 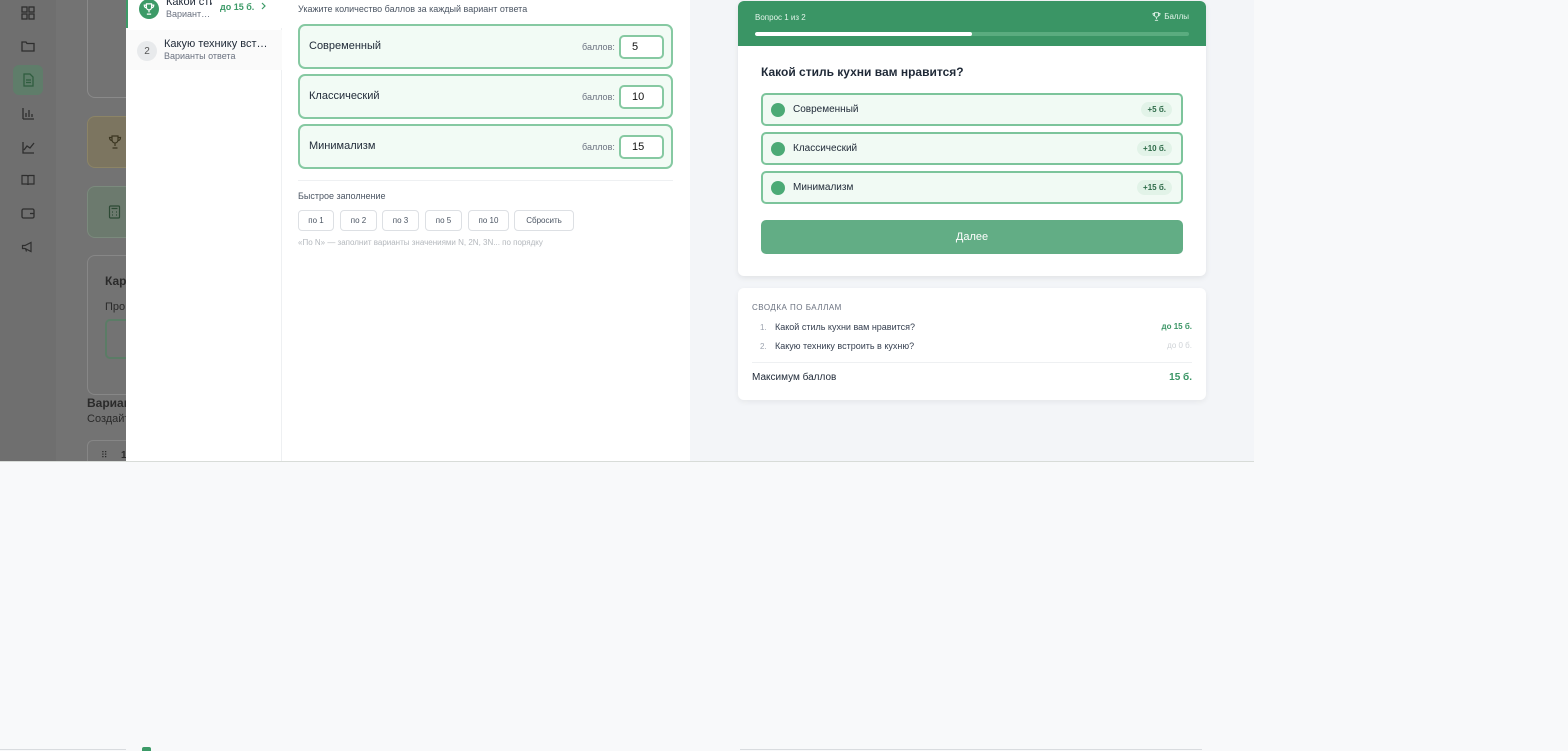 I want to click on wallet-icon, so click(x=28, y=213).